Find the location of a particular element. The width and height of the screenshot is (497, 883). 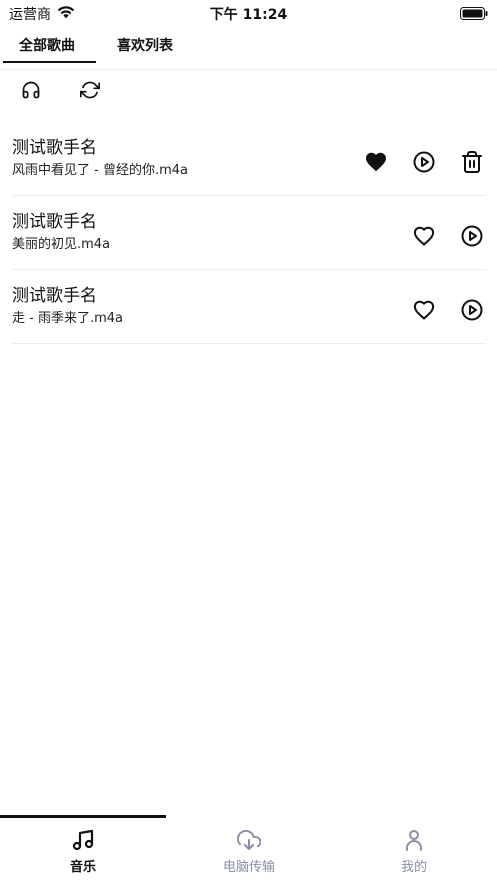

bottom-nav: 音乐 电脑传输 我的 is located at coordinates (248, 849).